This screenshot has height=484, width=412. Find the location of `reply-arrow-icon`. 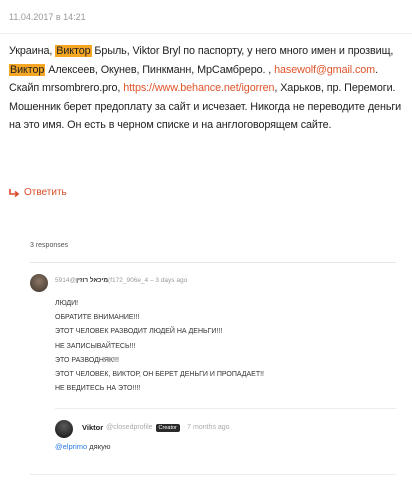

reply-arrow-icon is located at coordinates (14, 193).